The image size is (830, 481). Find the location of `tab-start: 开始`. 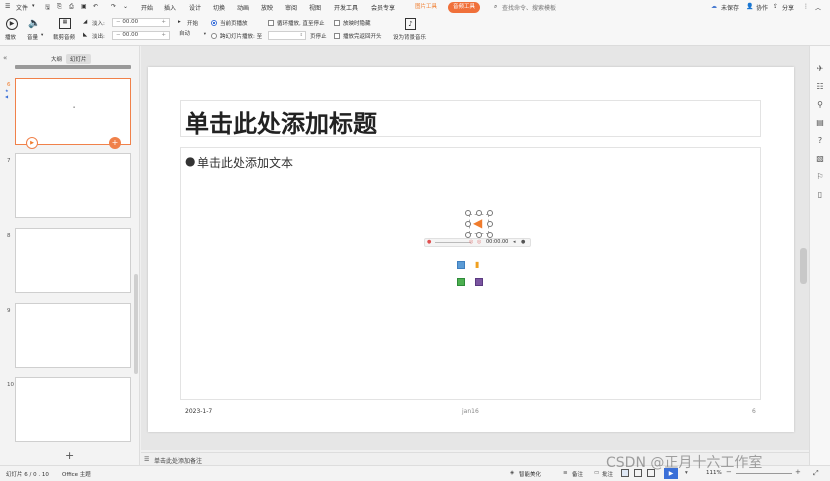

tab-start: 开始 is located at coordinates (147, 7).